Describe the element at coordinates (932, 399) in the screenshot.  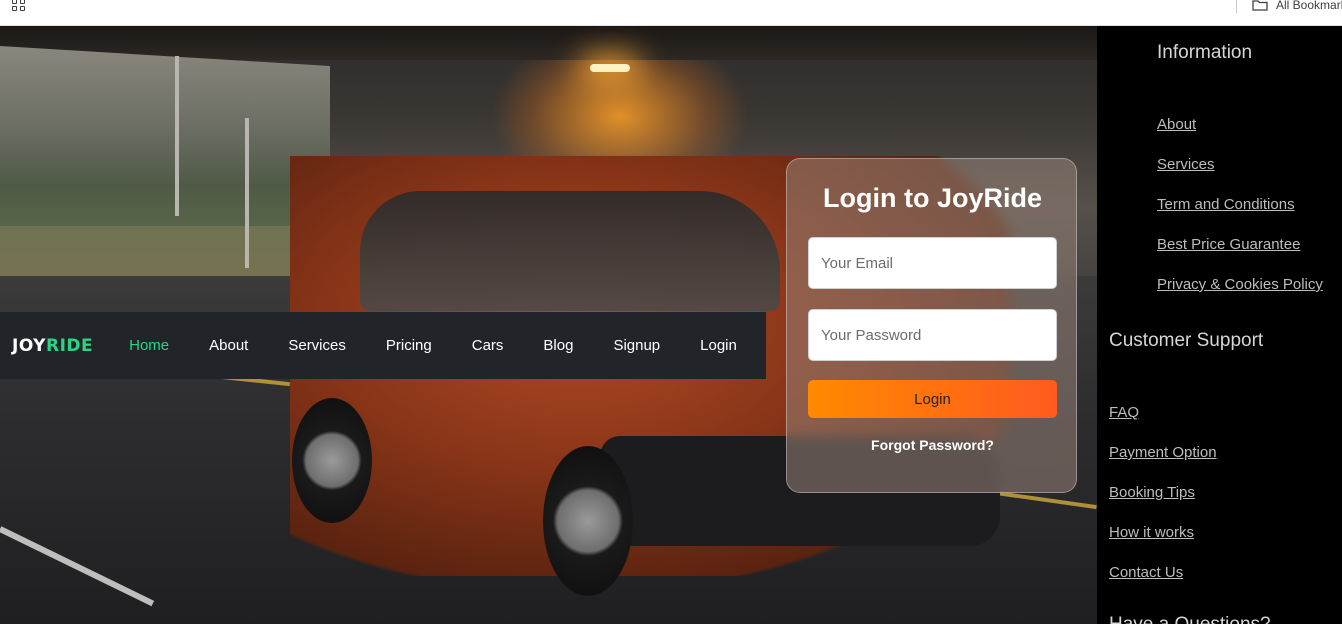
I see `login-submit-button: Login` at that location.